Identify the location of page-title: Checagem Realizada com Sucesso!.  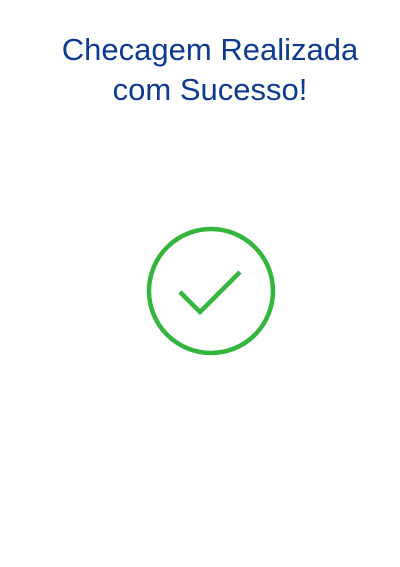
(210, 70).